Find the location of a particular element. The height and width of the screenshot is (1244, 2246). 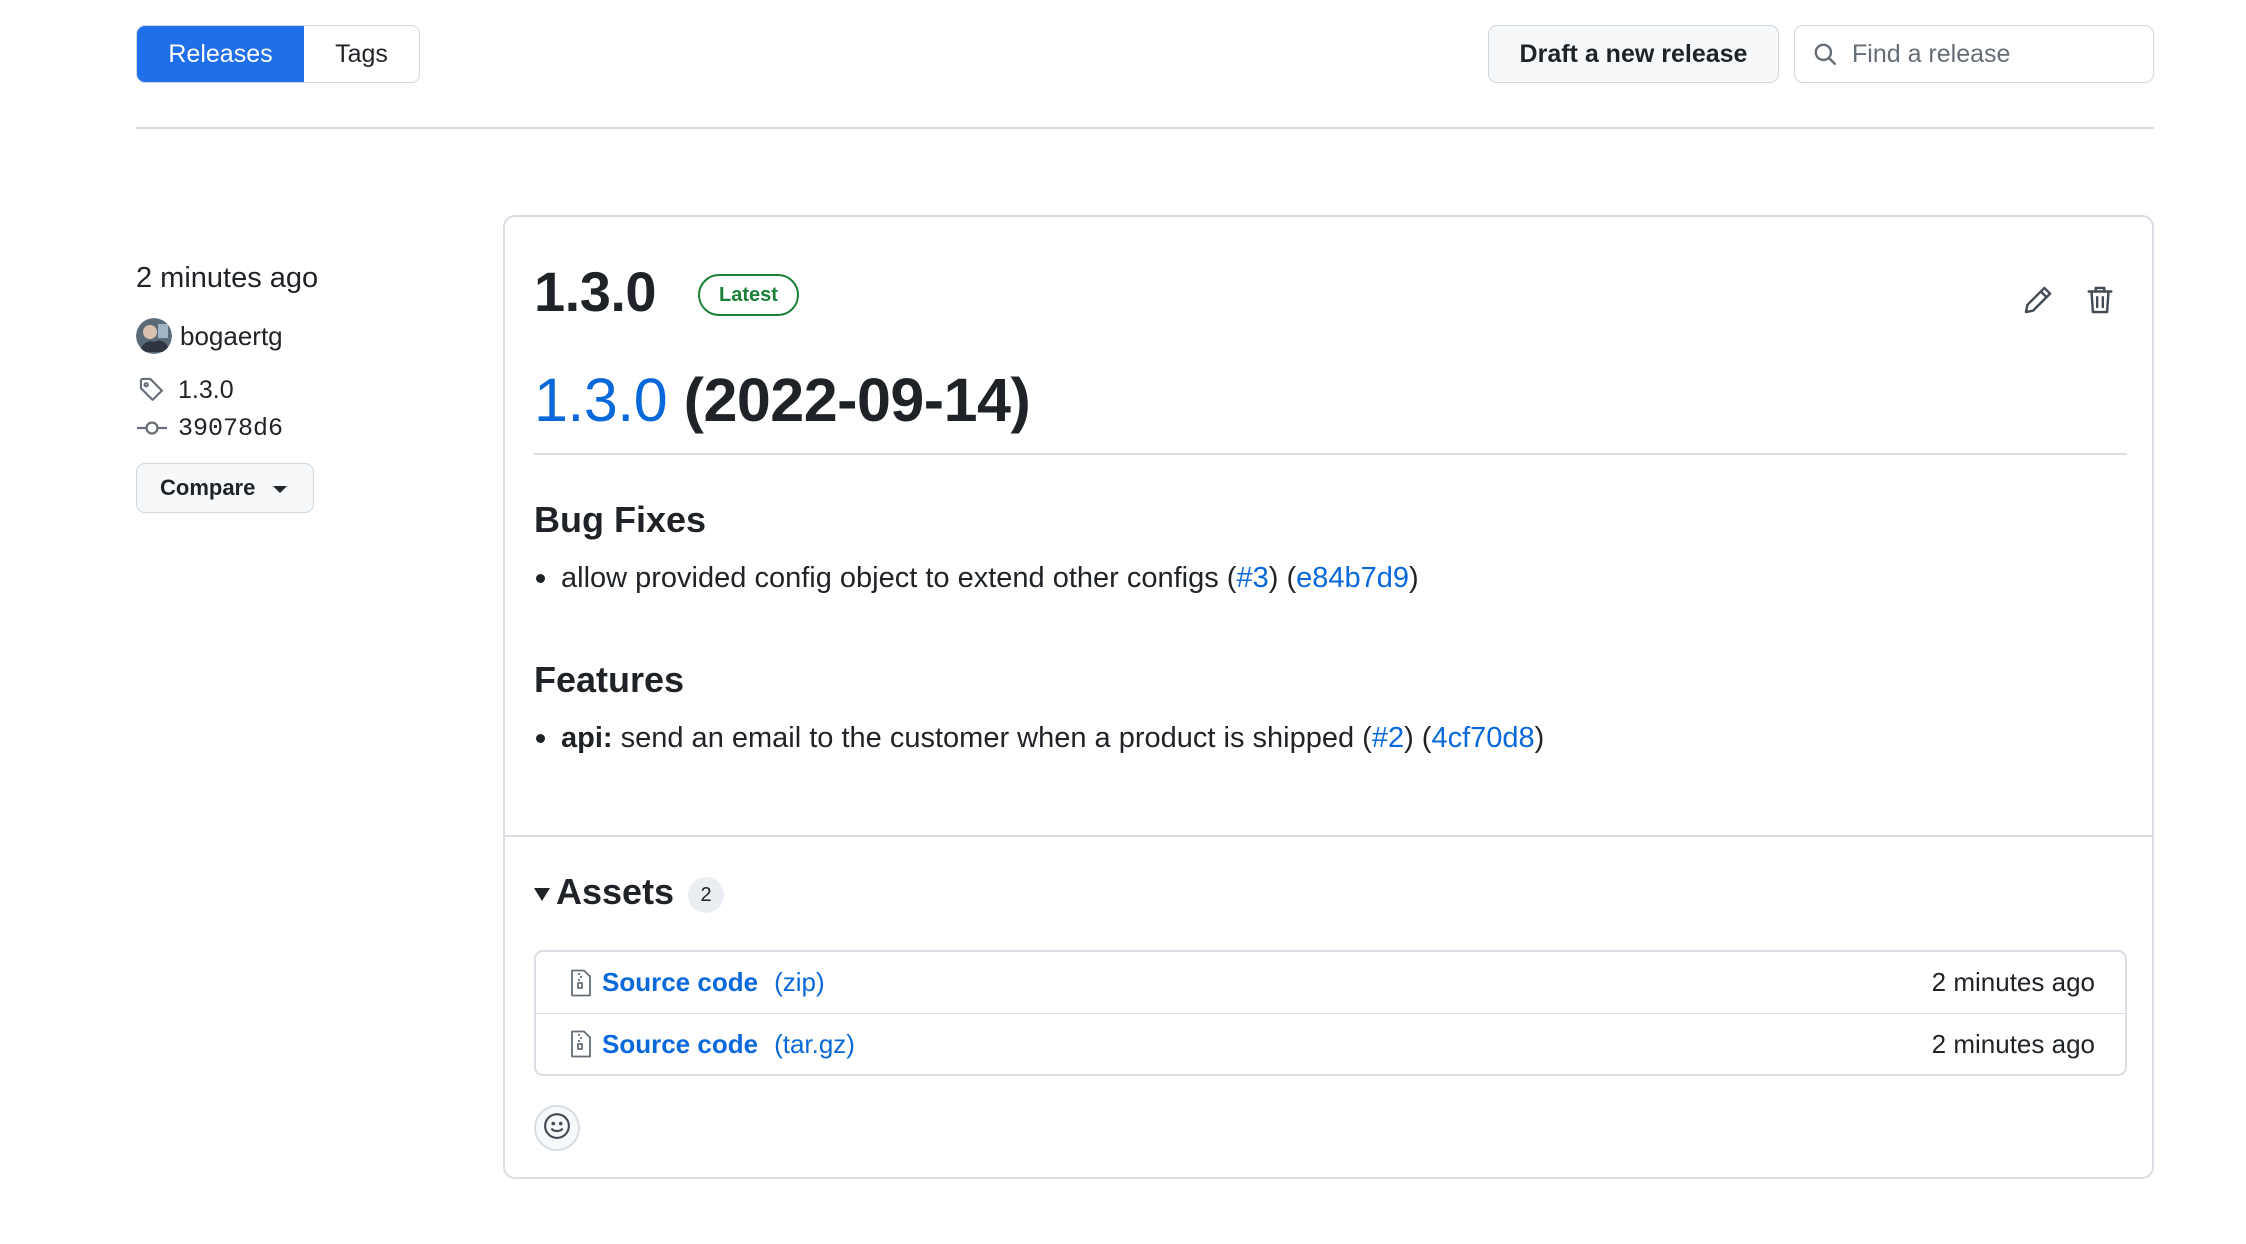

release-time: 2 minutes ago is located at coordinates (227, 278).